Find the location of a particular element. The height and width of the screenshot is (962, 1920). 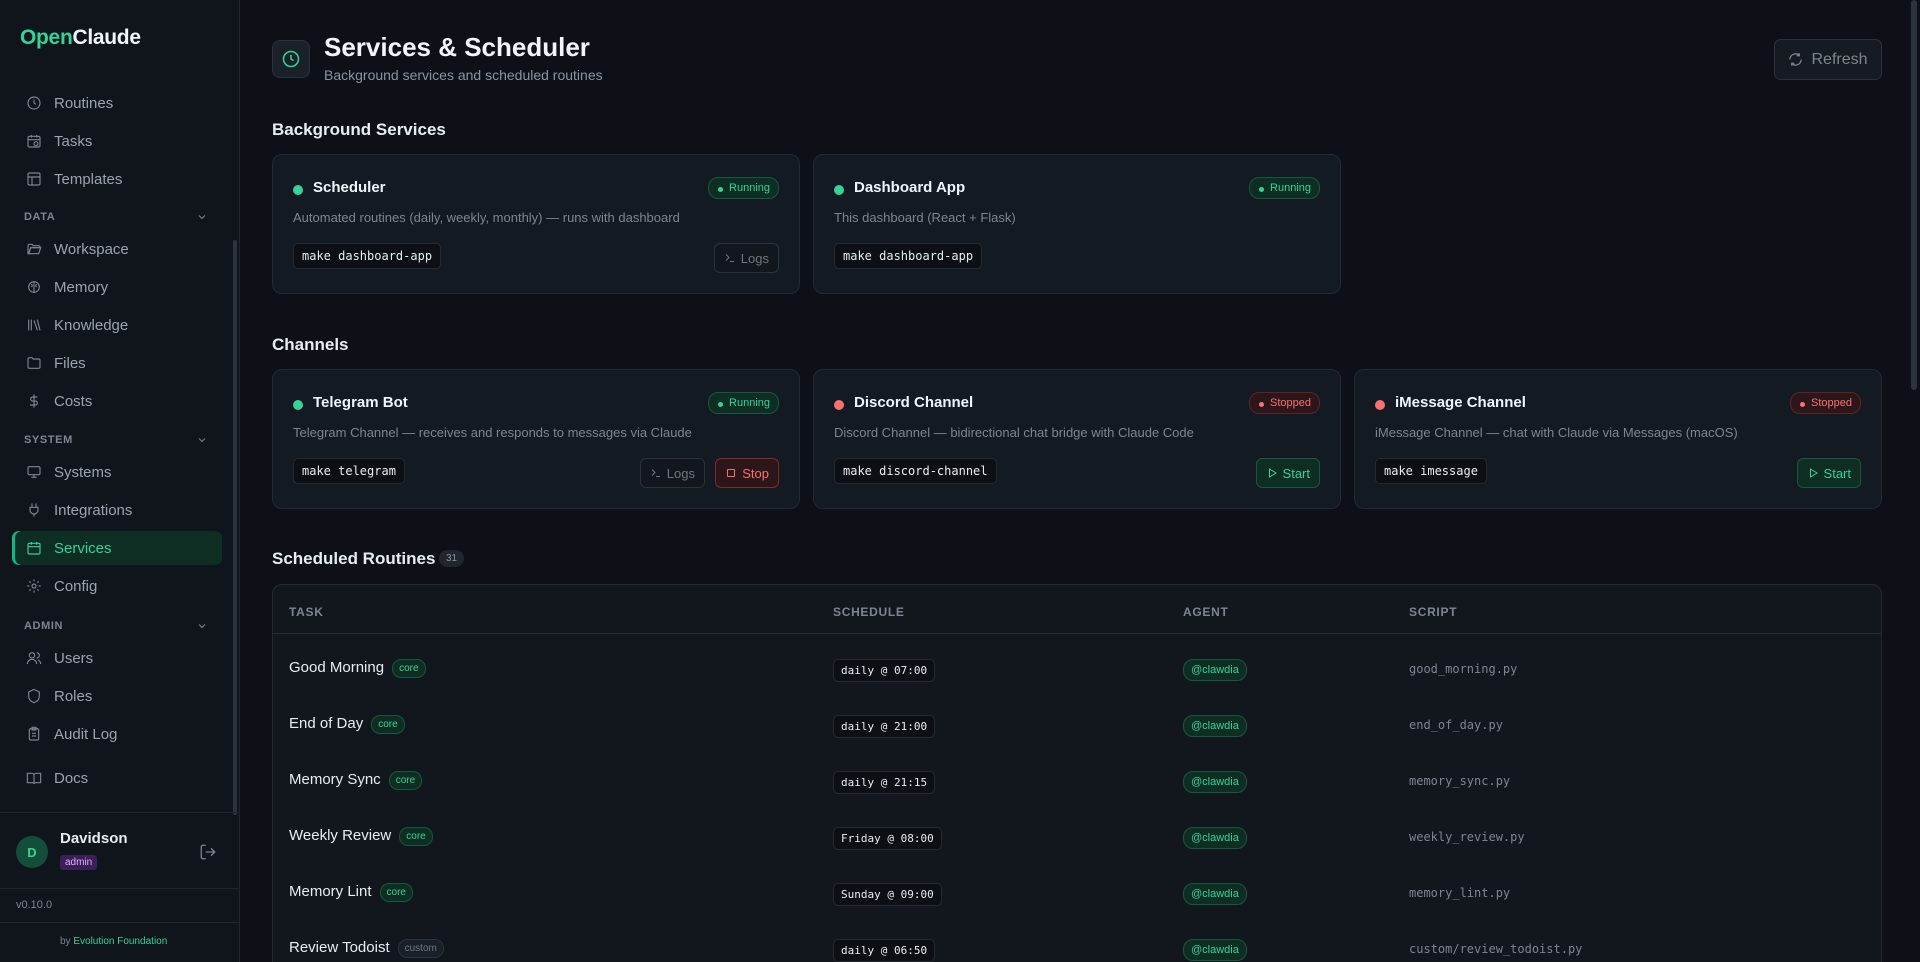

section-header-data: DATA is located at coordinates (116, 217).